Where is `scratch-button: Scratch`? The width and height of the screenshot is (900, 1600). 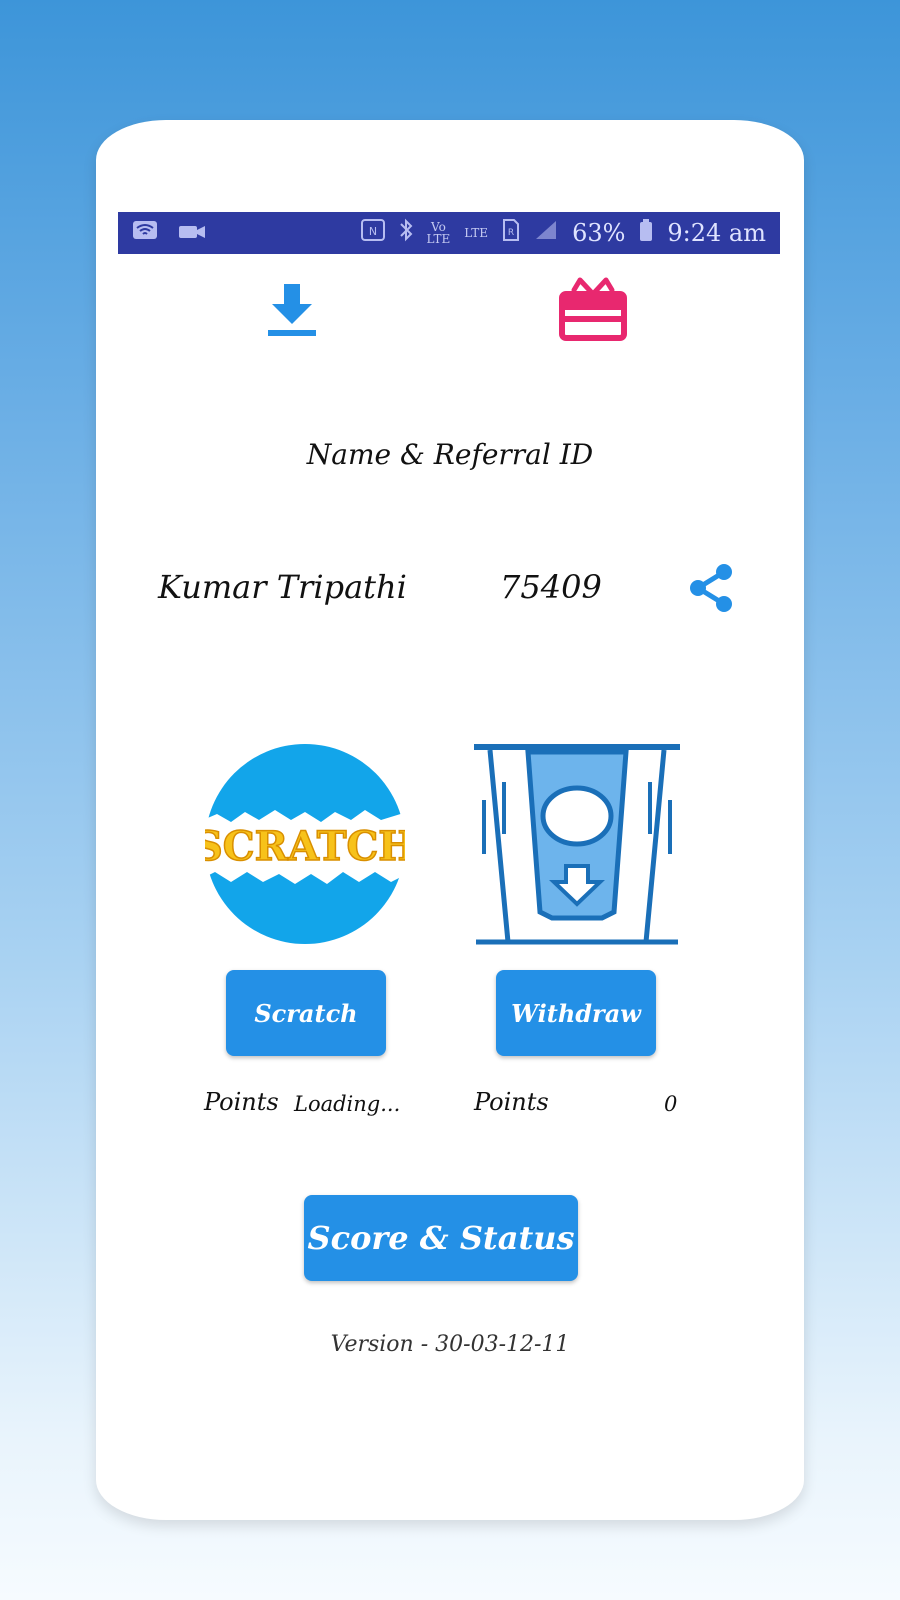 scratch-button: Scratch is located at coordinates (306, 1013).